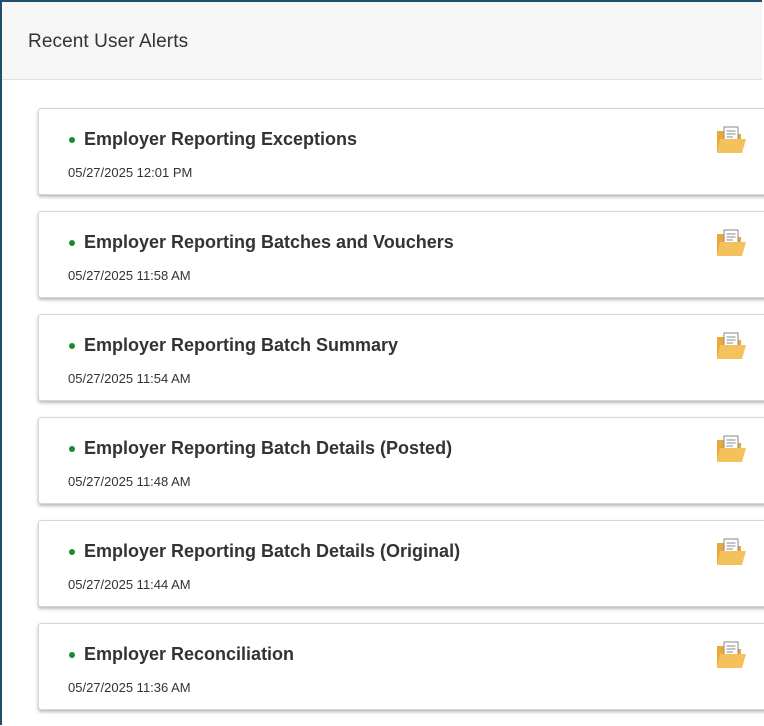 The height and width of the screenshot is (726, 764). What do you see at coordinates (189, 654) in the screenshot?
I see `alert-title: Employer Reconciliation` at bounding box center [189, 654].